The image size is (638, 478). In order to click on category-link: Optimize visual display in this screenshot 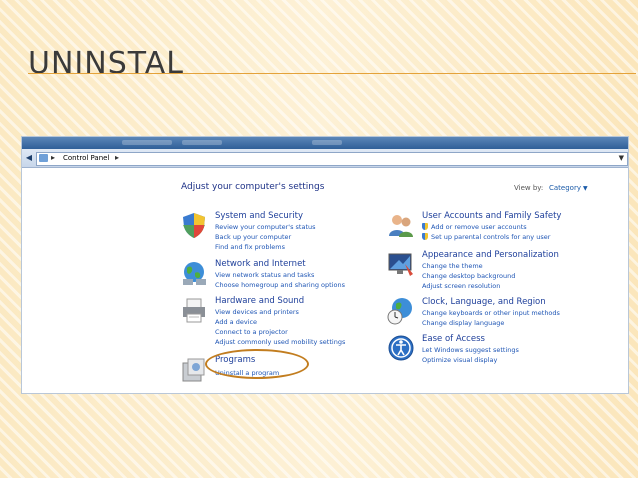, I will do `click(459, 360)`.